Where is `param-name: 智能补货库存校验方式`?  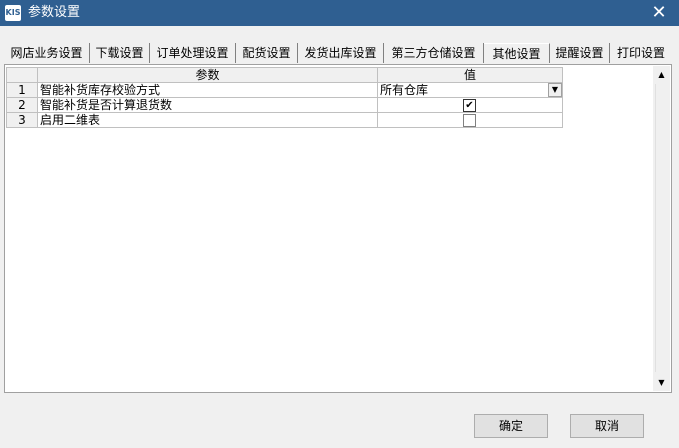 param-name: 智能补货库存校验方式 is located at coordinates (207, 90).